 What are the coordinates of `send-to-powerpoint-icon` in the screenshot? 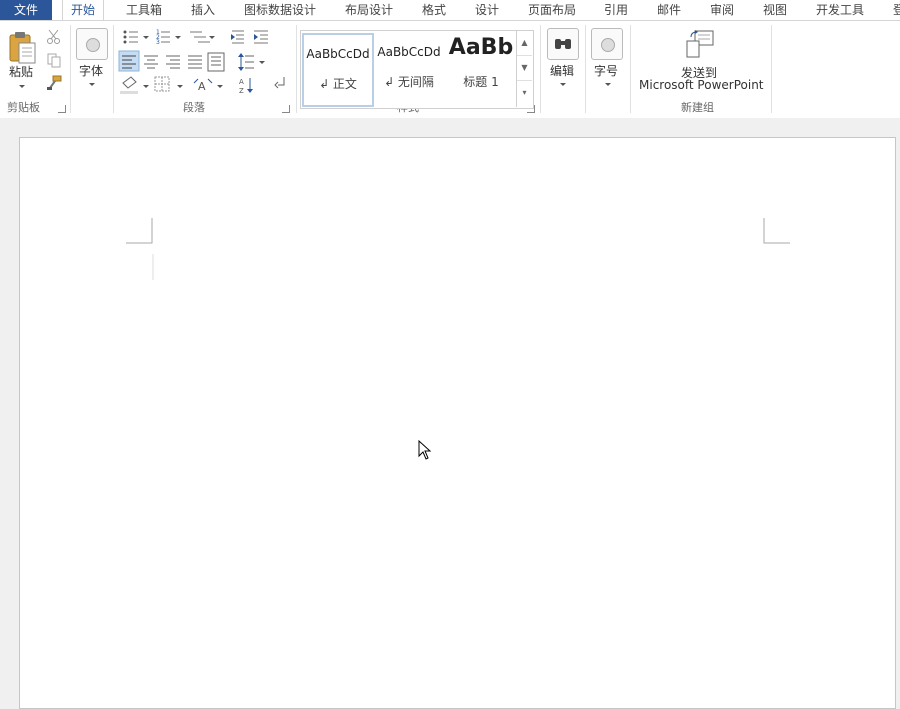 It's located at (700, 44).